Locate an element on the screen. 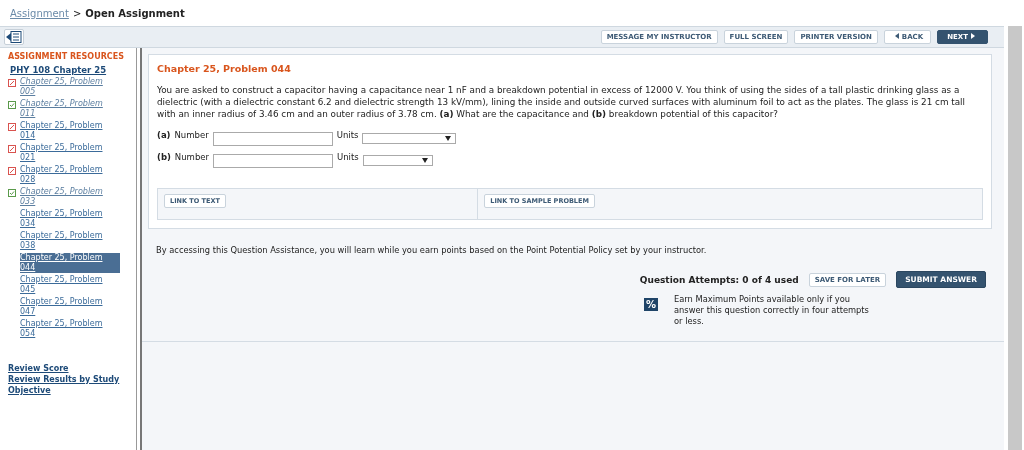  problem-link: Chapter 25, Problem 047 is located at coordinates (70, 307).